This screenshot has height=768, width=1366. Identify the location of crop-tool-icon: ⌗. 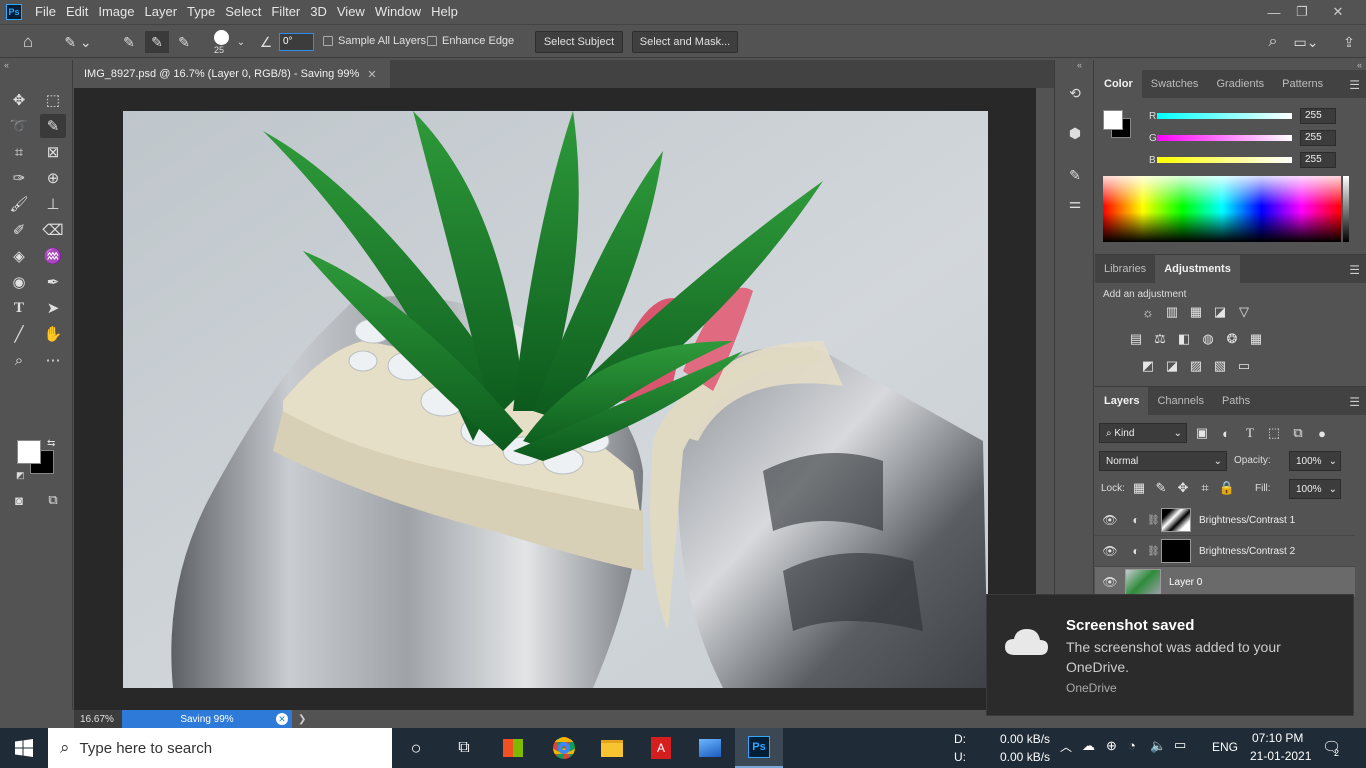
(19, 152).